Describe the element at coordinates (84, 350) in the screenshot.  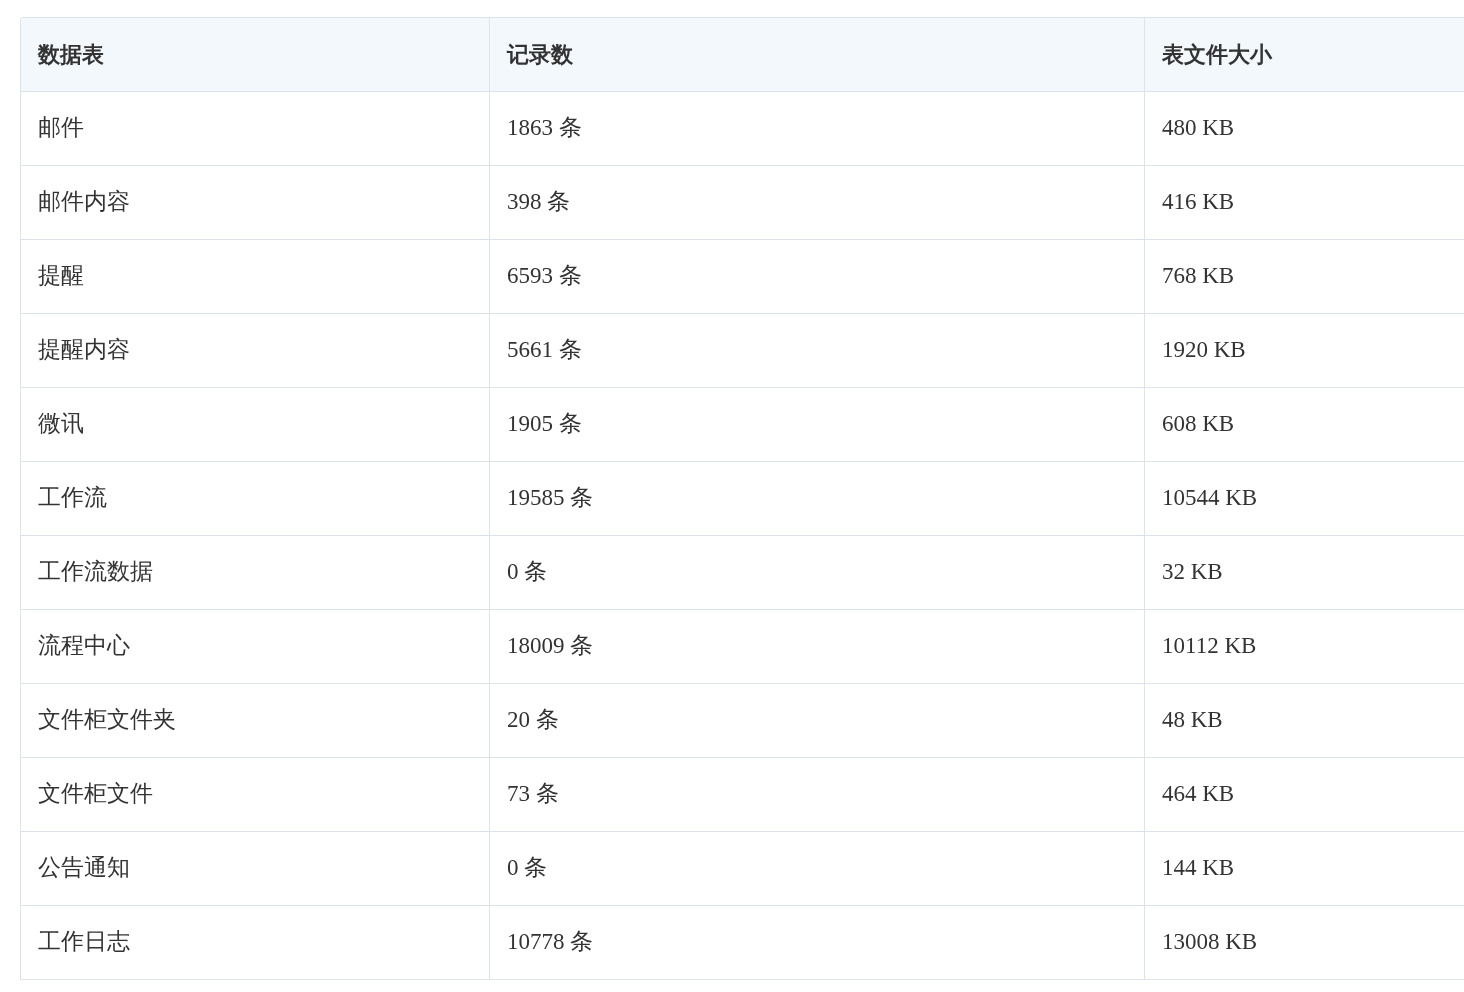
I see `table-cell-text: 提醒内容` at that location.